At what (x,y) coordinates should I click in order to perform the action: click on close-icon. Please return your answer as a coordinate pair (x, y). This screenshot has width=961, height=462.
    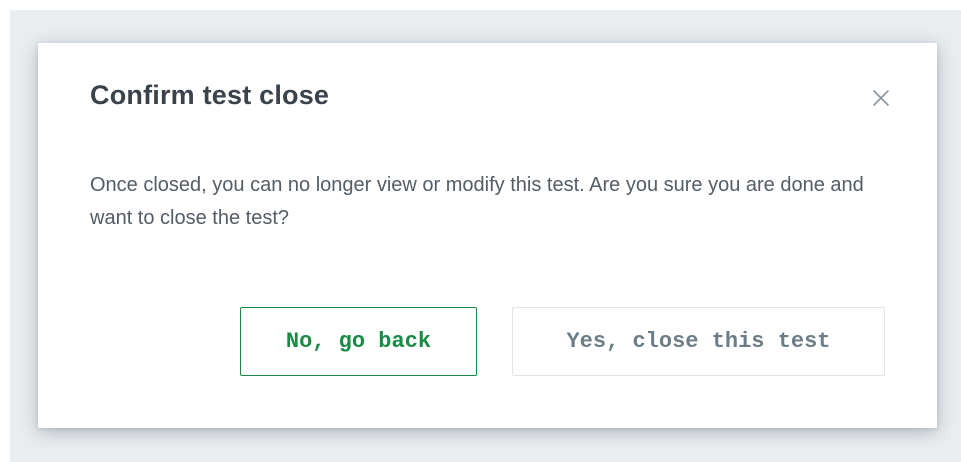
    Looking at the image, I should click on (881, 98).